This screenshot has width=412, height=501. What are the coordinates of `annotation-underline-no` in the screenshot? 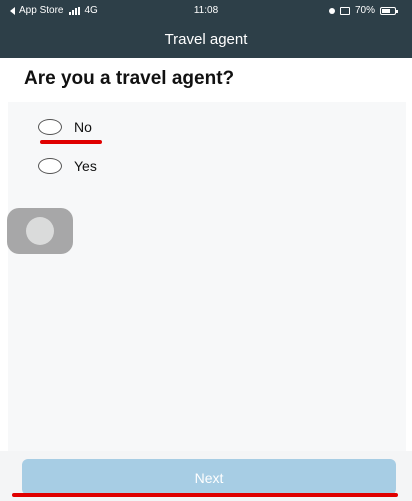 It's located at (71, 142).